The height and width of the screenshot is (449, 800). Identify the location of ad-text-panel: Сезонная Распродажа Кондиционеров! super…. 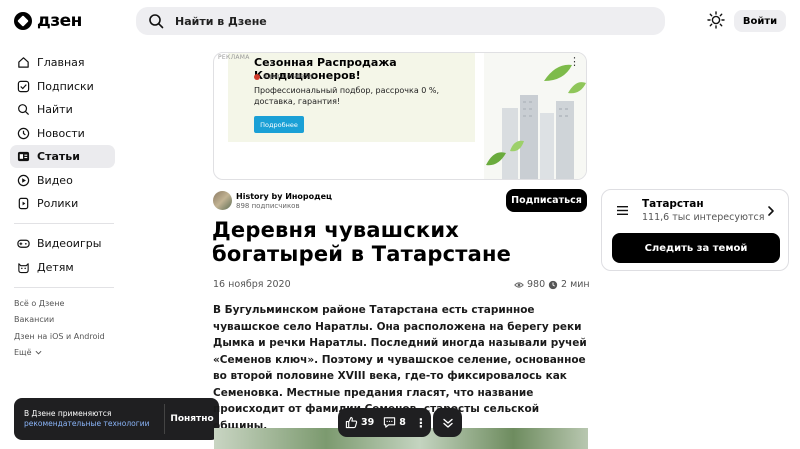
(351, 97).